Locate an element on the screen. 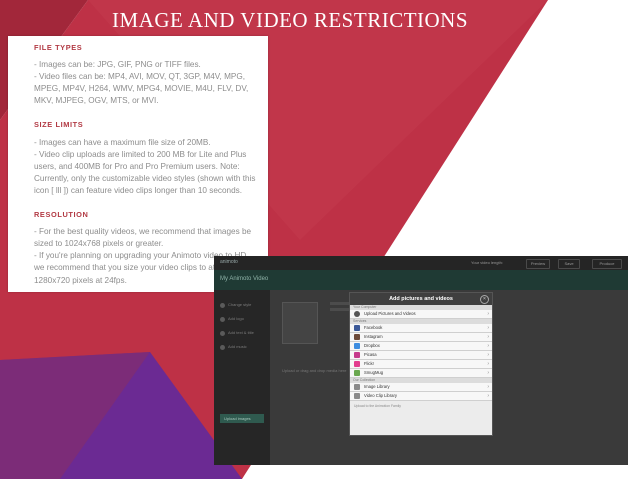 The height and width of the screenshot is (479, 638). drop-hint: Upload or drag and drop media here is located at coordinates (314, 370).